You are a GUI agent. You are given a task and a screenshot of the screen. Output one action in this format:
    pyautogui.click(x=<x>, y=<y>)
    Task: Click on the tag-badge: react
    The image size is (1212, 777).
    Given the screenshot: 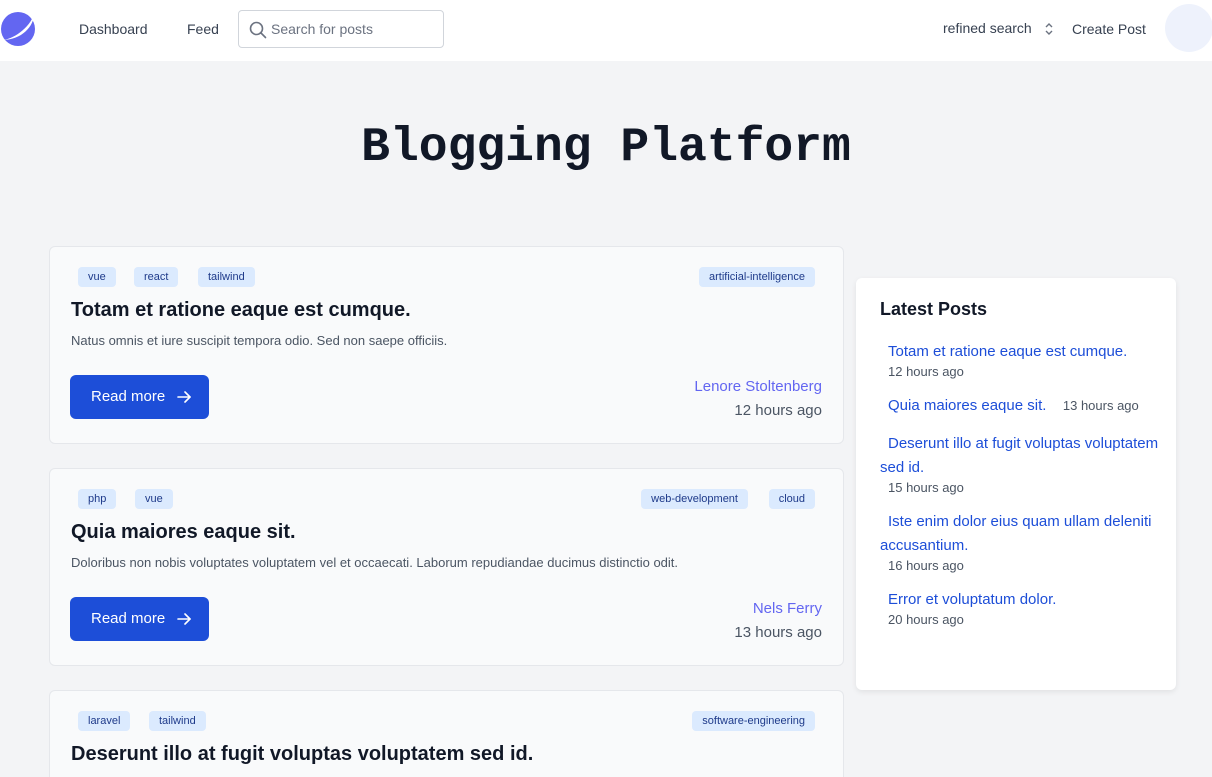 What is the action you would take?
    pyautogui.click(x=156, y=277)
    